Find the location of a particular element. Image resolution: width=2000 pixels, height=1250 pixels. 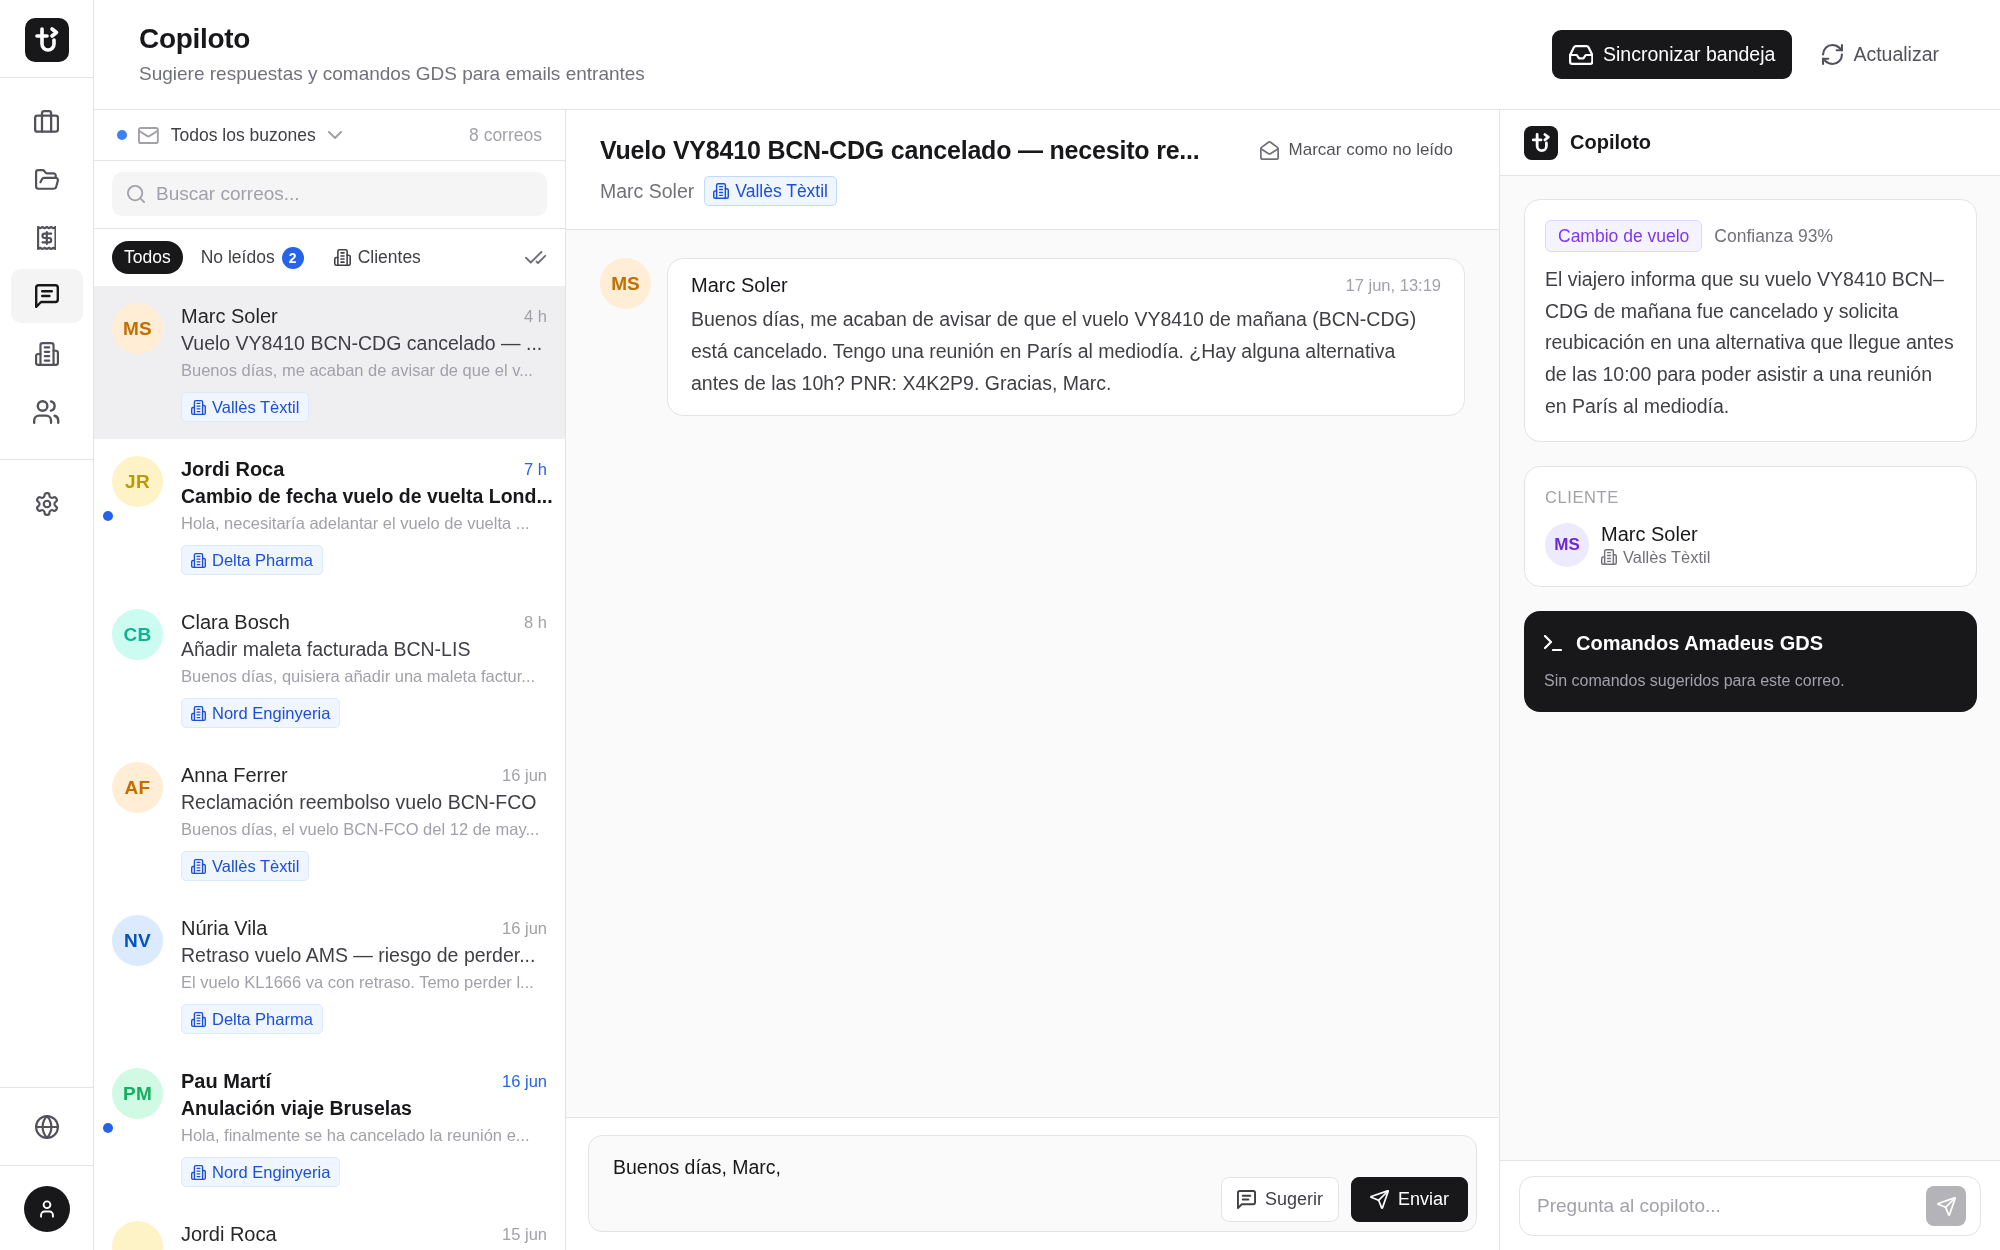

message-time: 17 jun, 13:19 is located at coordinates (1393, 285).